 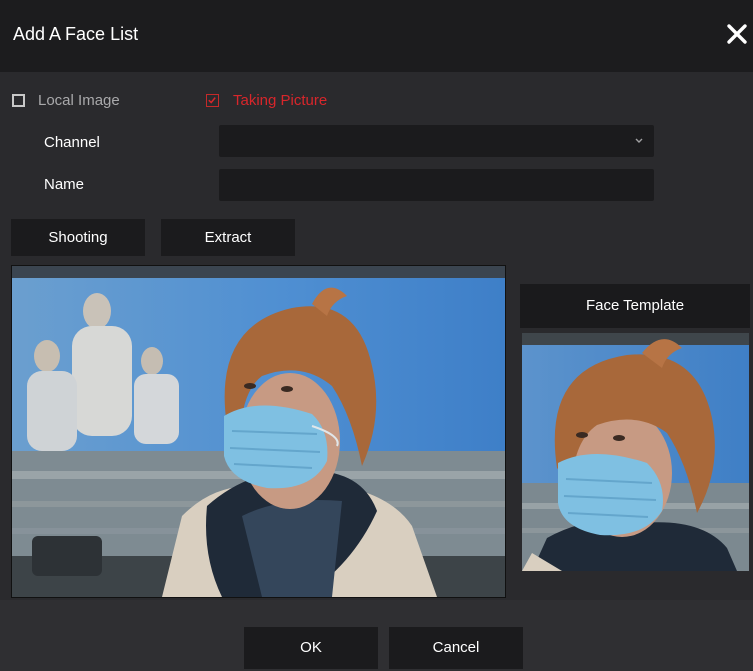 I want to click on face-template-heading: Face Template, so click(x=635, y=306).